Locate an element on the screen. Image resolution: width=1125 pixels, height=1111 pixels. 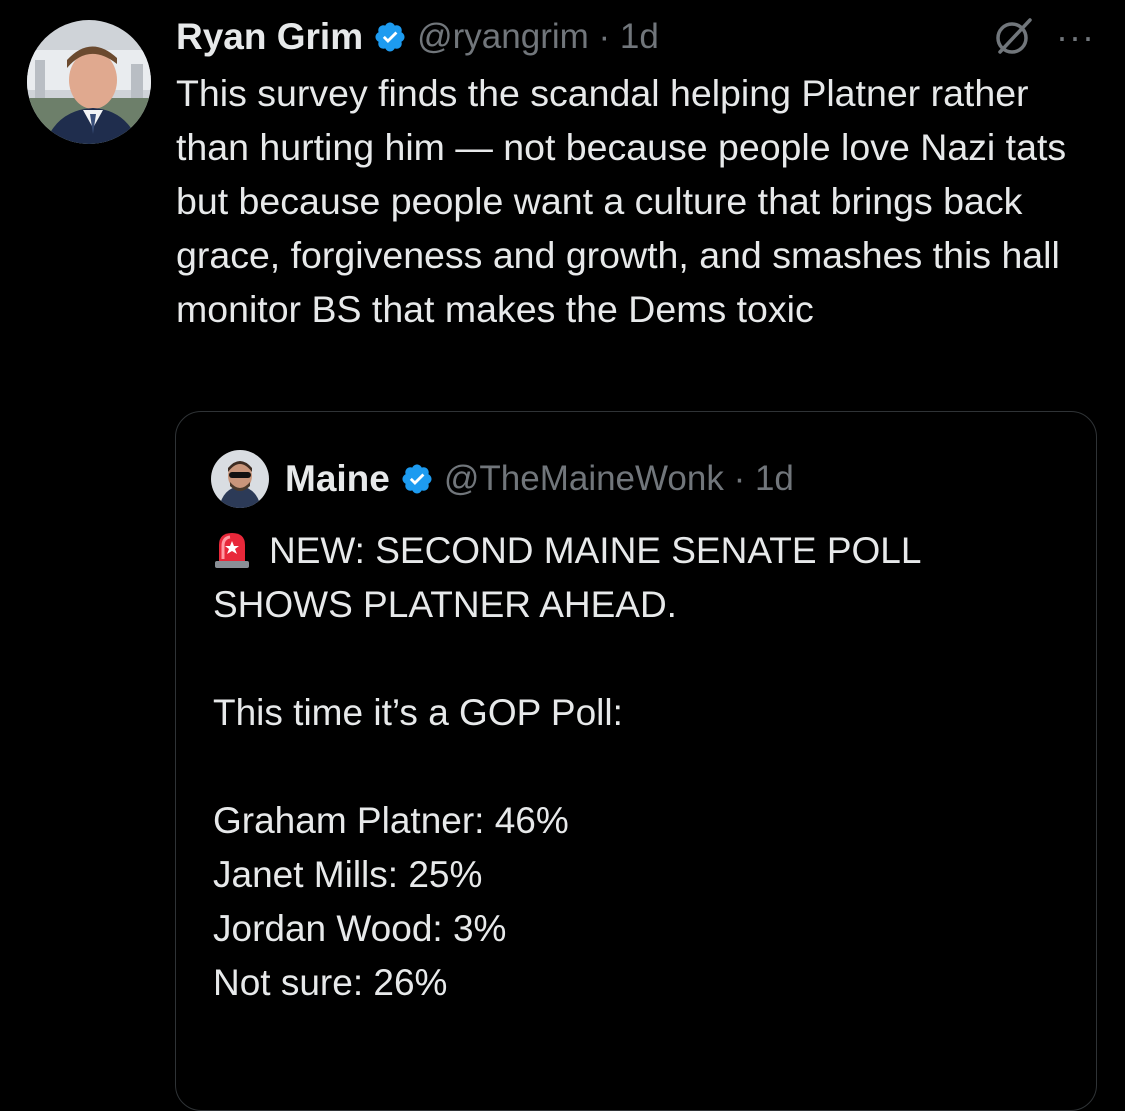
poll-result-line: Not sure: 26% is located at coordinates (330, 982).